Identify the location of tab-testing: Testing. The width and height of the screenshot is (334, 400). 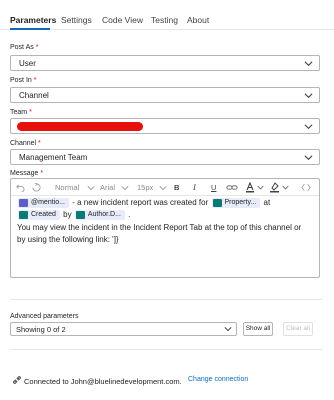
(164, 20).